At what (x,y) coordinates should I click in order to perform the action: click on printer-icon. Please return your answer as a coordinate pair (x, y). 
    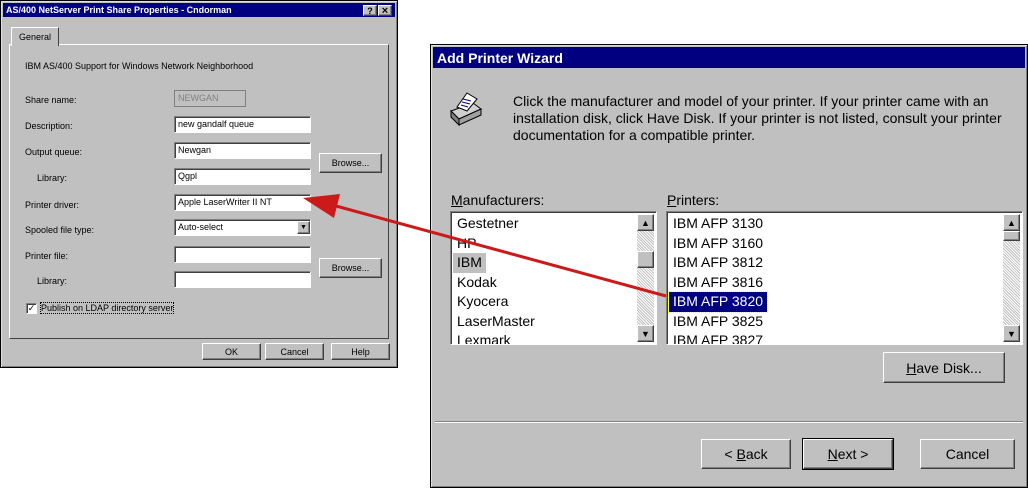
    Looking at the image, I should click on (466, 109).